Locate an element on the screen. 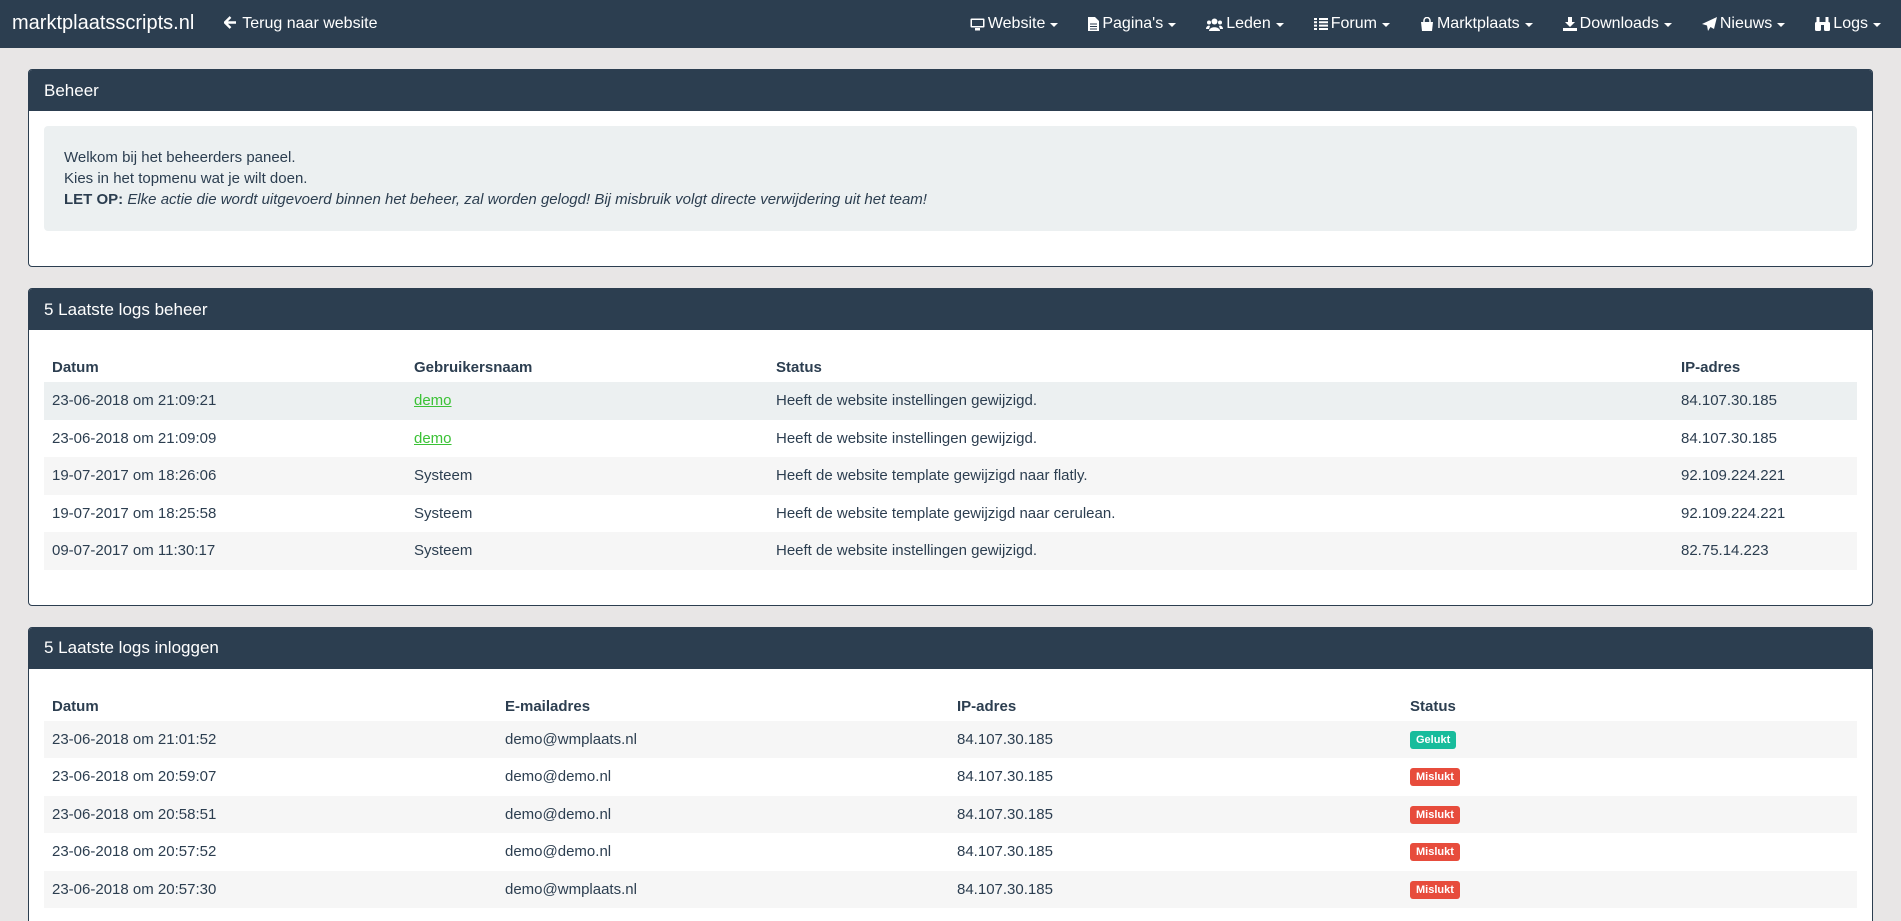  back-to-website-link: Terug naar website is located at coordinates (300, 24).